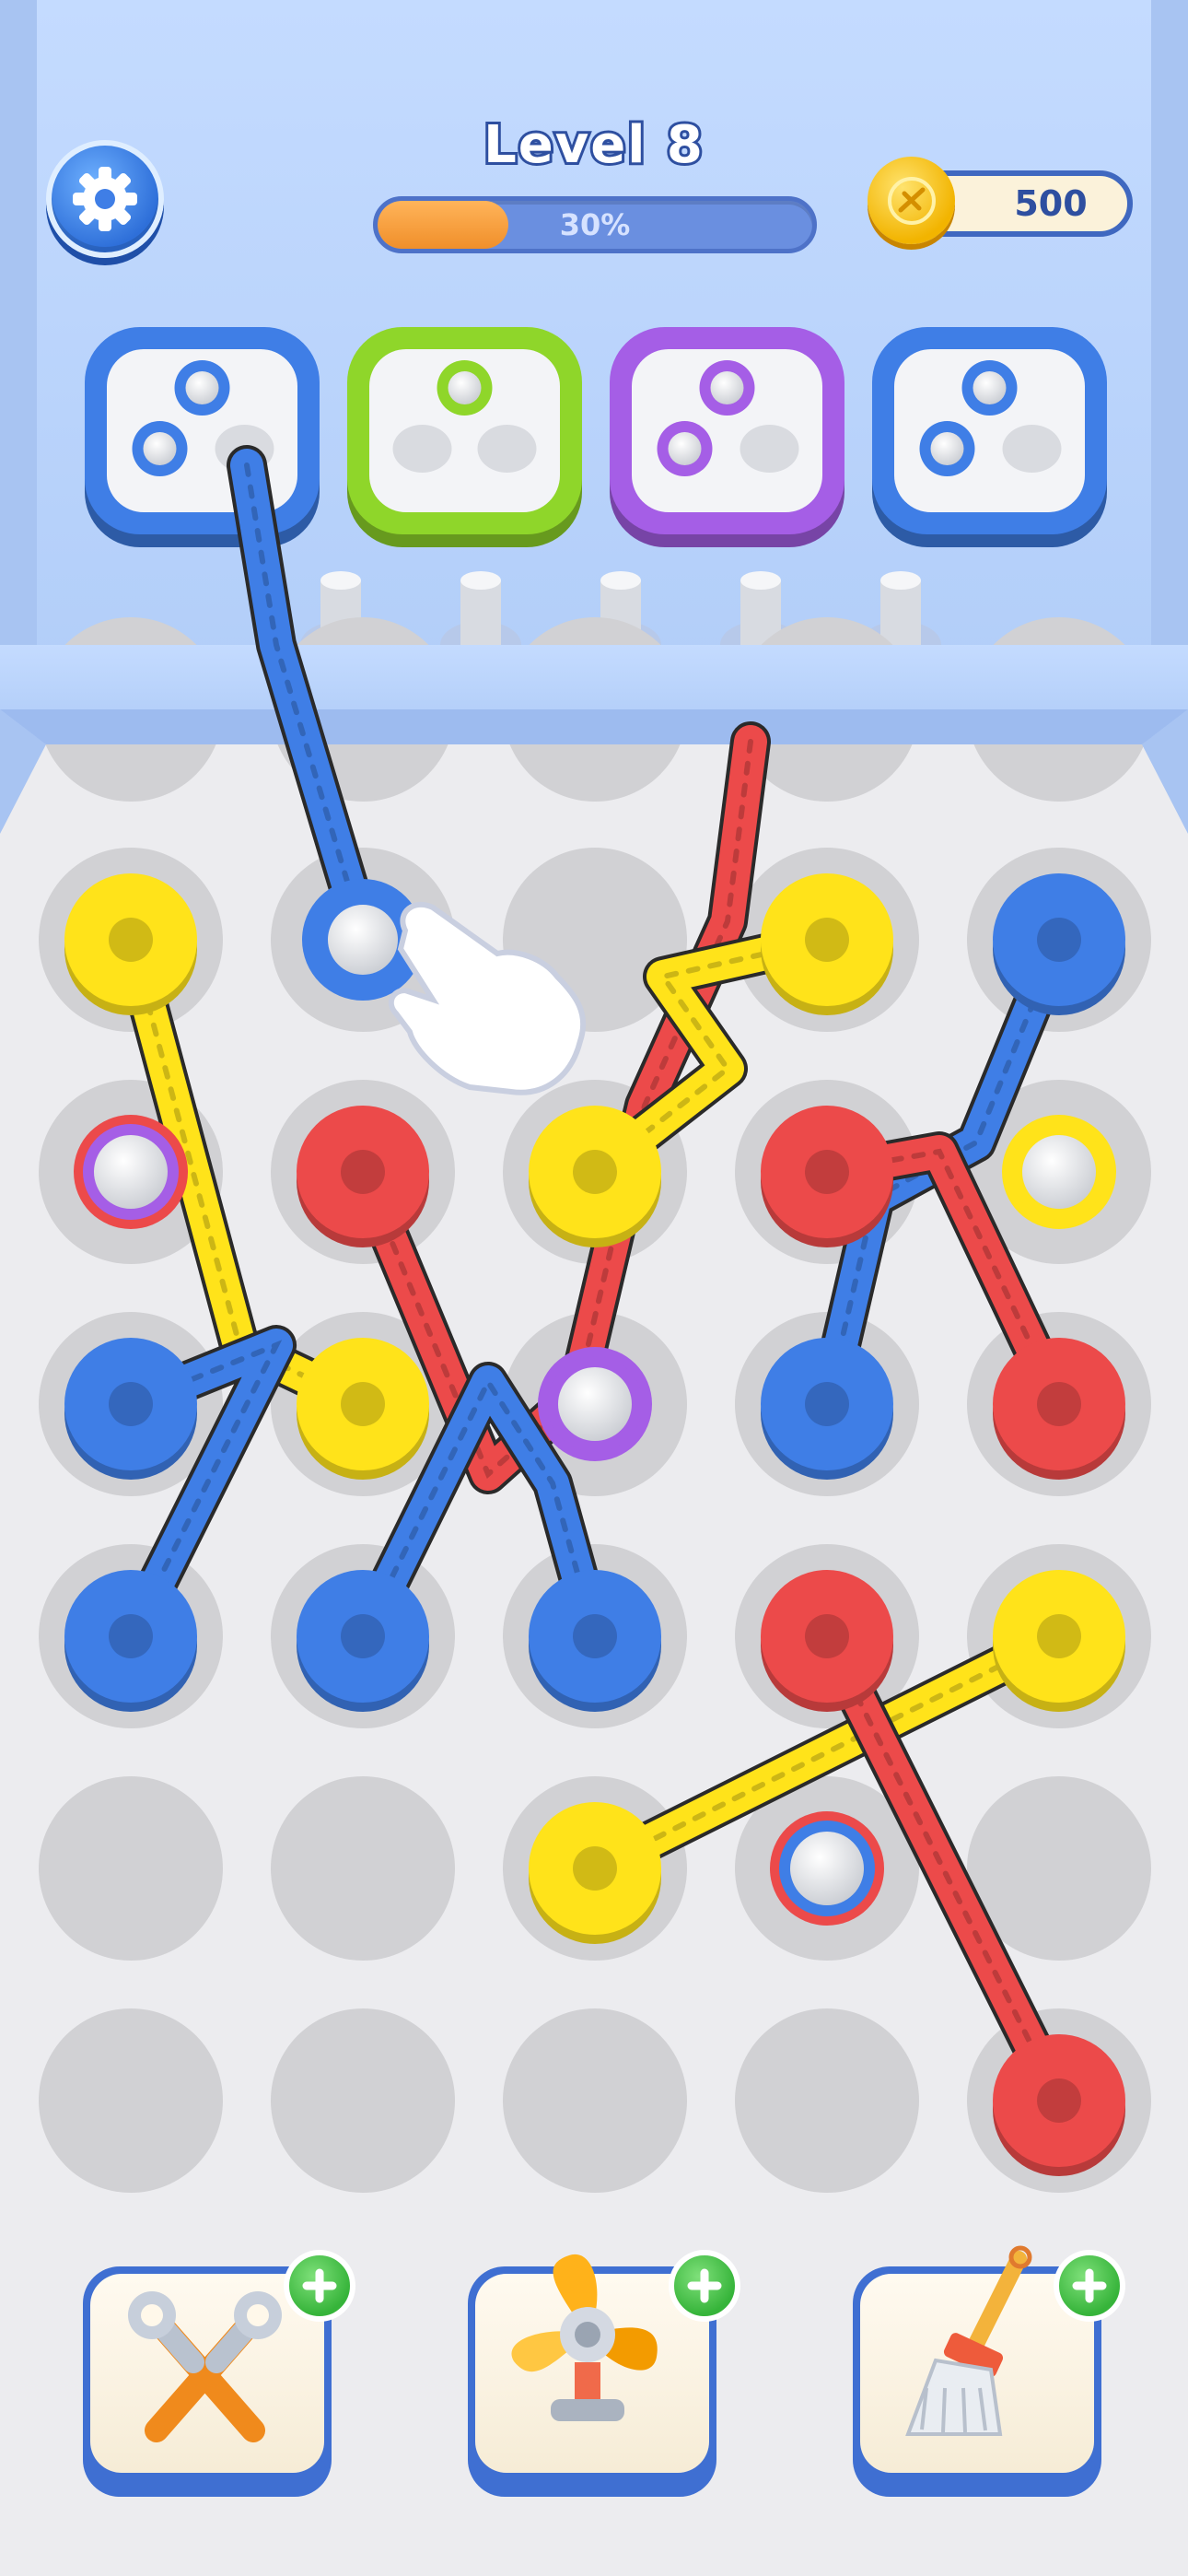  I want to click on level-progress-bar: 30%, so click(595, 224).